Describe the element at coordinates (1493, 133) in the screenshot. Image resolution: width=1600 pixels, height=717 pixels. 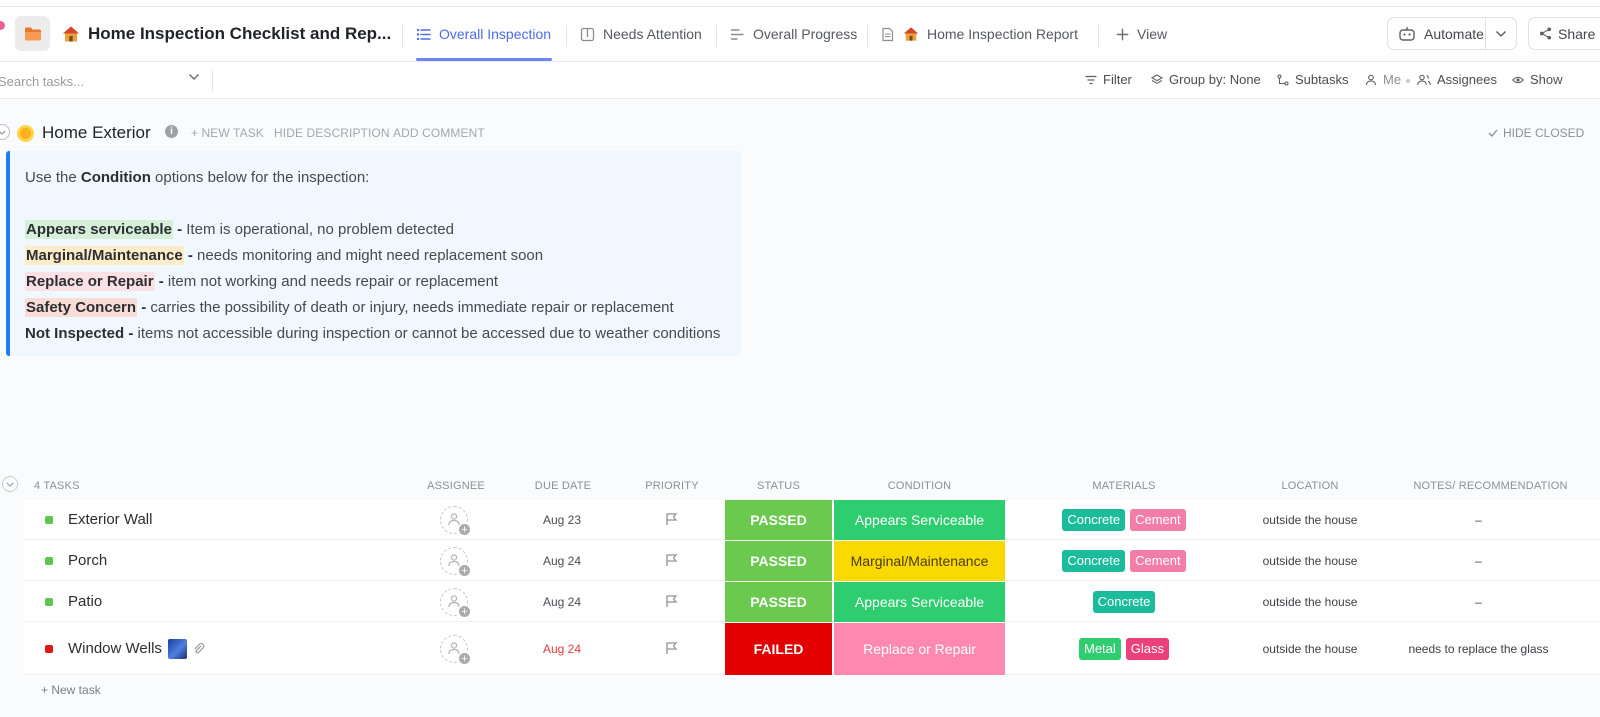
I see `check-icon` at that location.